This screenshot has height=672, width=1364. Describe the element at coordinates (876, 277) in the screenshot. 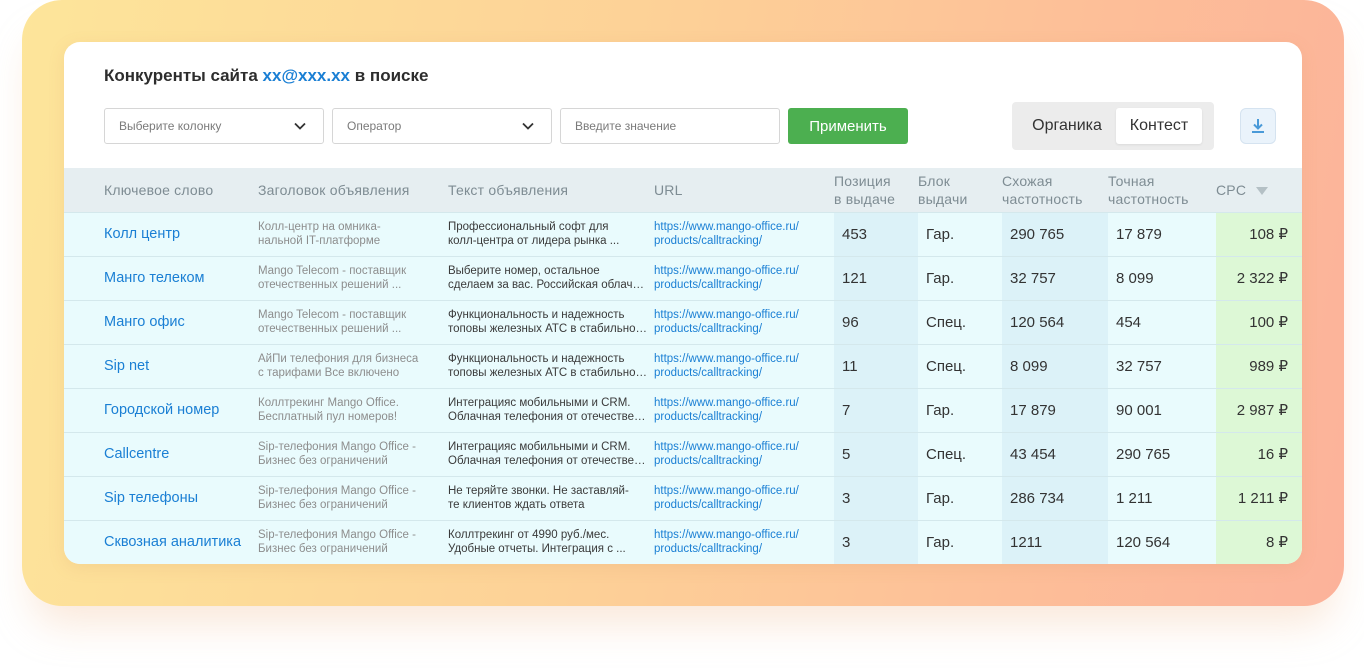

I see `position-cell: 121` at that location.